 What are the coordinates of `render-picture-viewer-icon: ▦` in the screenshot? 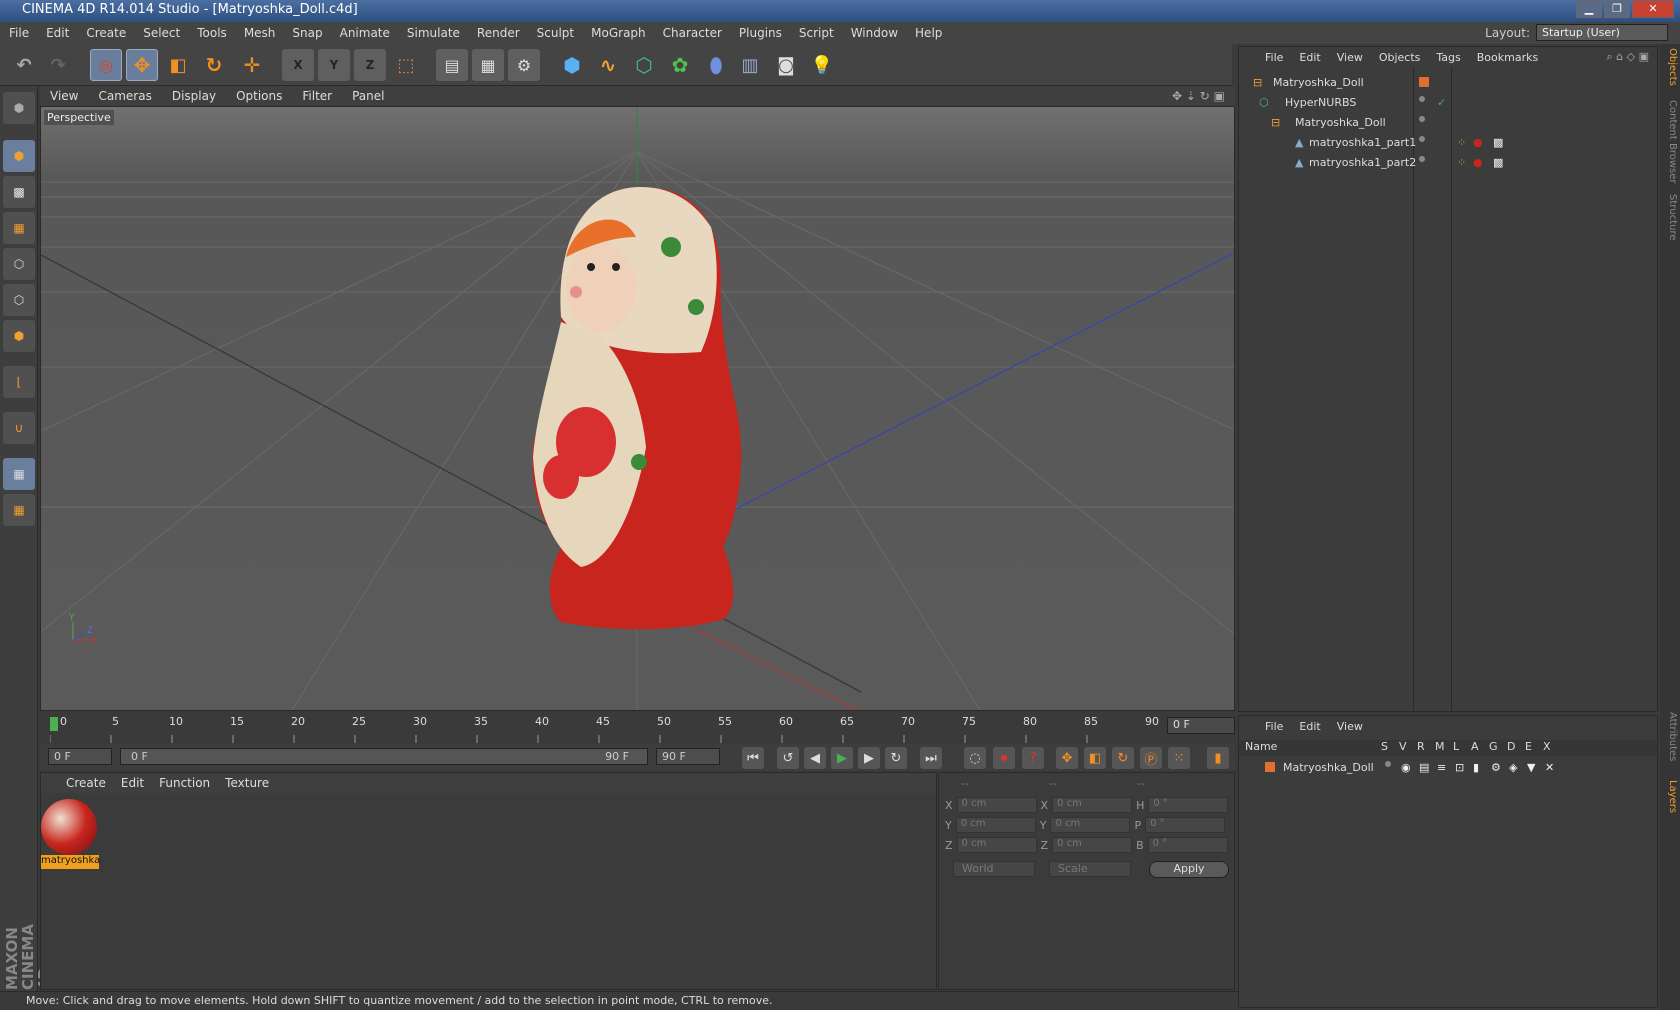 It's located at (488, 65).